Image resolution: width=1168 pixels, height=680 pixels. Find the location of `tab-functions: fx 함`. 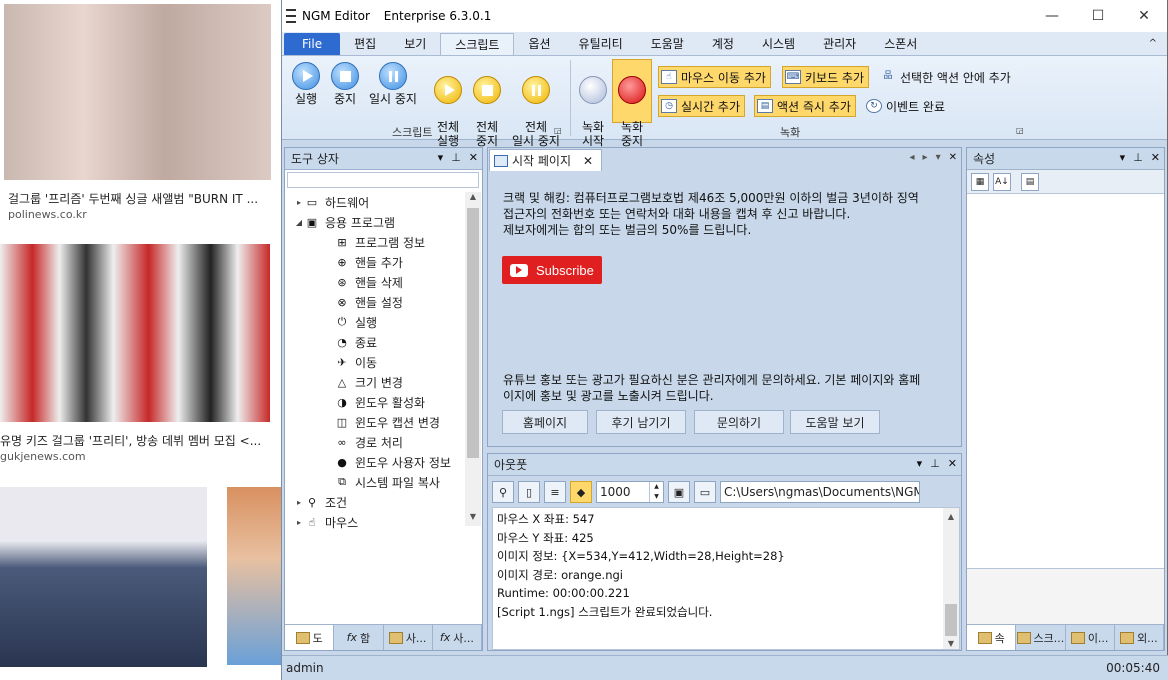

tab-functions: fx 함 is located at coordinates (359, 637).